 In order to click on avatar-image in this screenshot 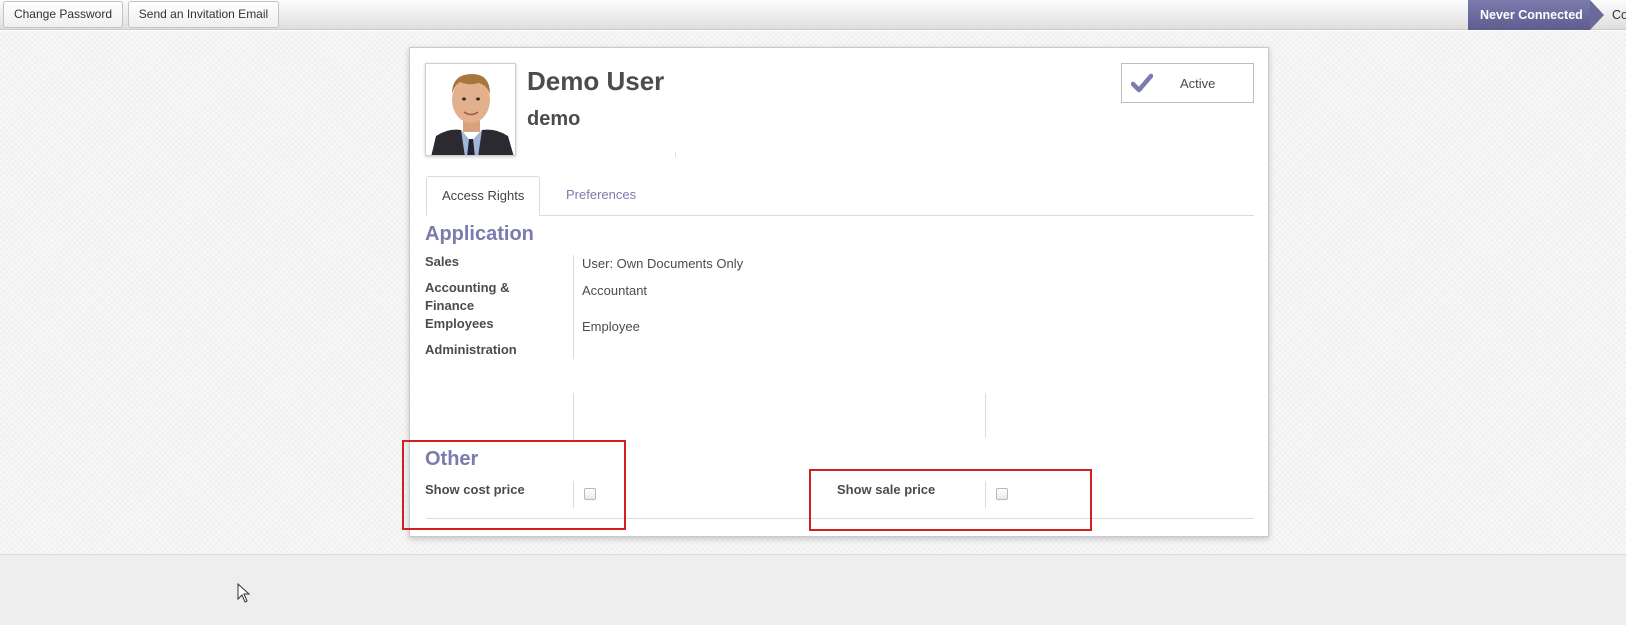, I will do `click(470, 109)`.